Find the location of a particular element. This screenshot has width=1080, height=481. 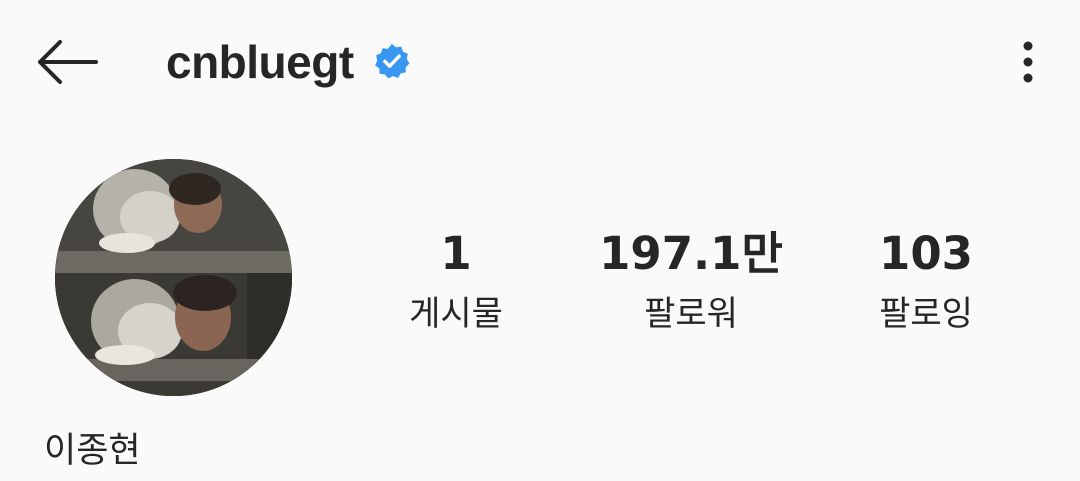

vertical-dots-icon is located at coordinates (1028, 62).